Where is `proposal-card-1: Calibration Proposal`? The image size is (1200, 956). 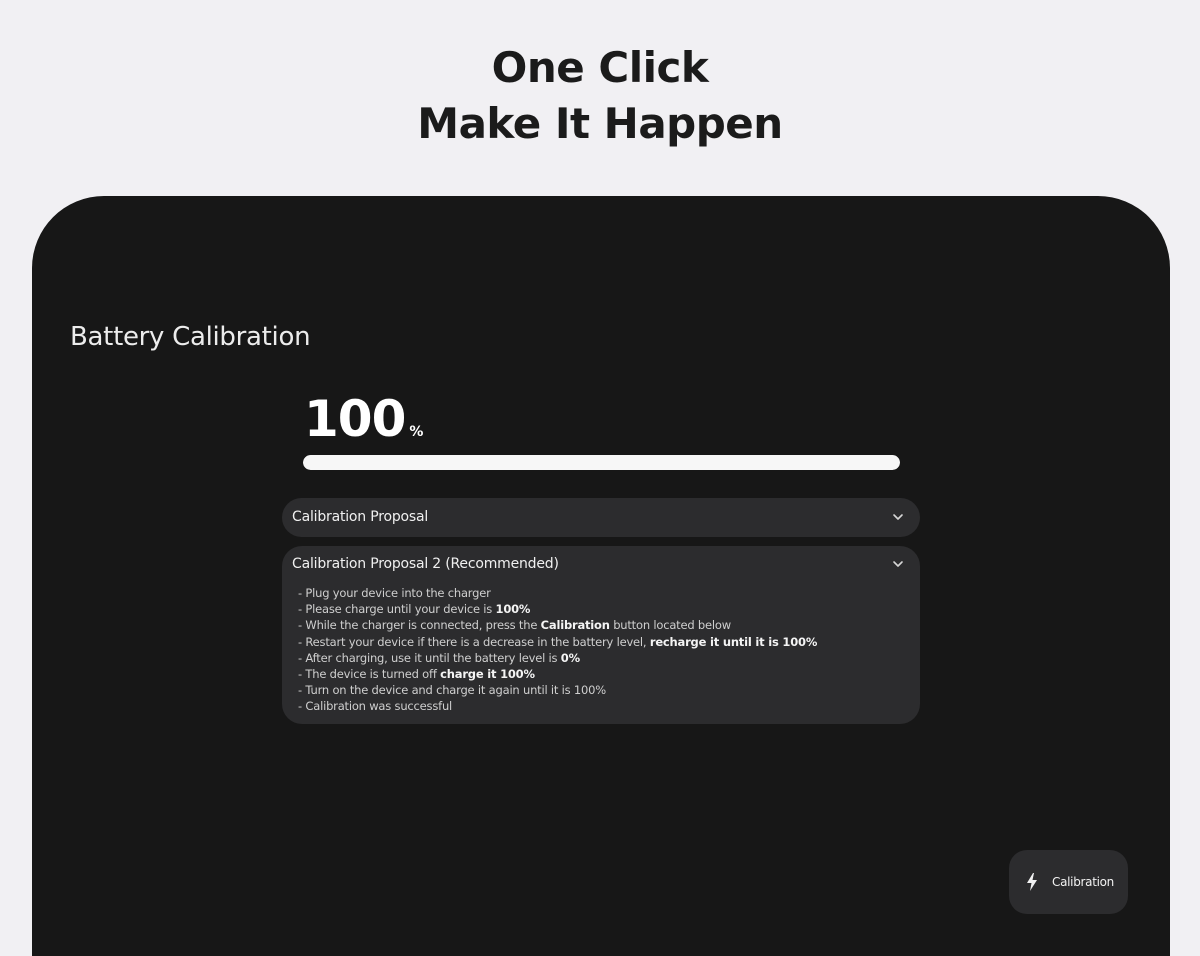
proposal-card-1: Calibration Proposal is located at coordinates (601, 517).